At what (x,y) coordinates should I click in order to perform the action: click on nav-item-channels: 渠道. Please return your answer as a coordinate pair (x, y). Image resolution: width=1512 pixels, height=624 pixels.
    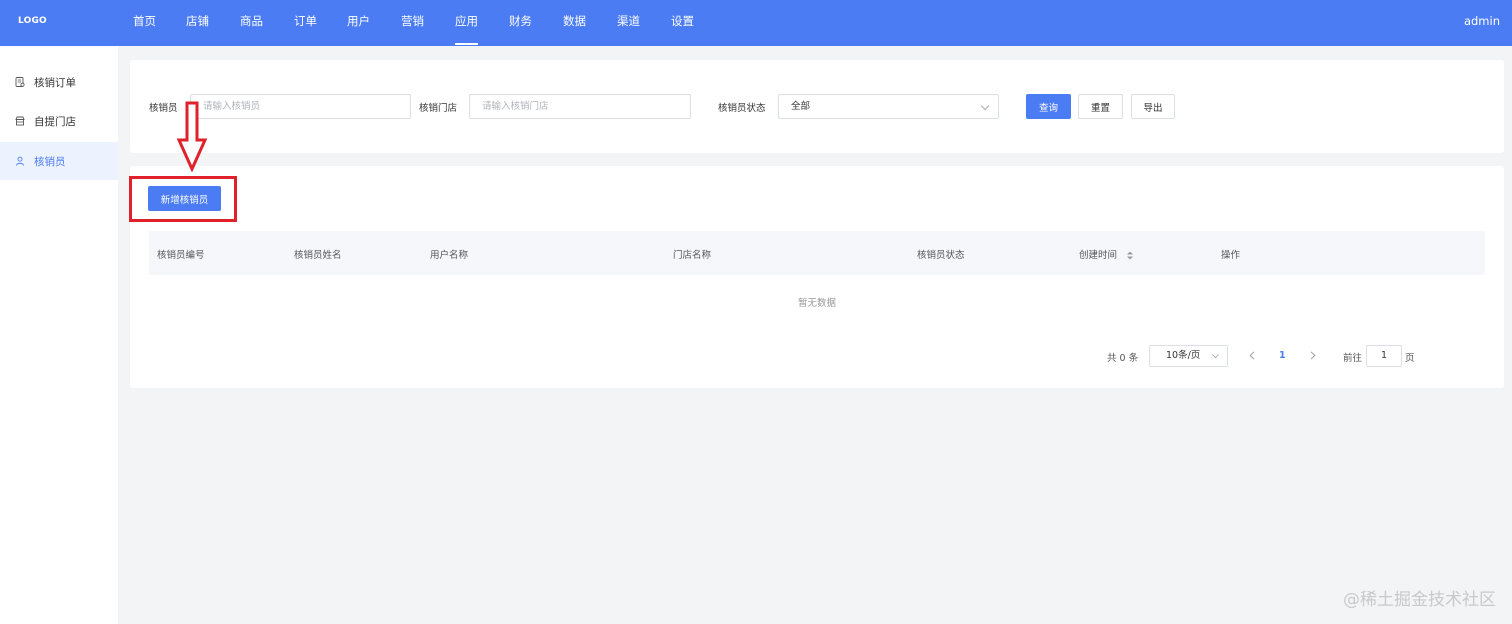
    Looking at the image, I should click on (628, 21).